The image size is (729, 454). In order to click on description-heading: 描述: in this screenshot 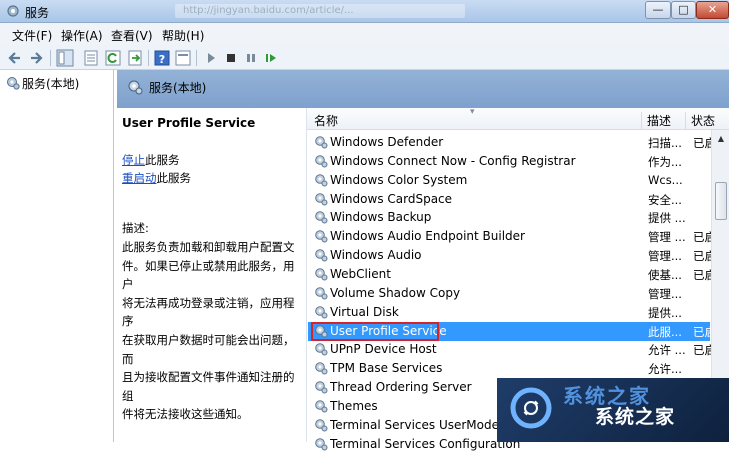, I will do `click(135, 228)`.